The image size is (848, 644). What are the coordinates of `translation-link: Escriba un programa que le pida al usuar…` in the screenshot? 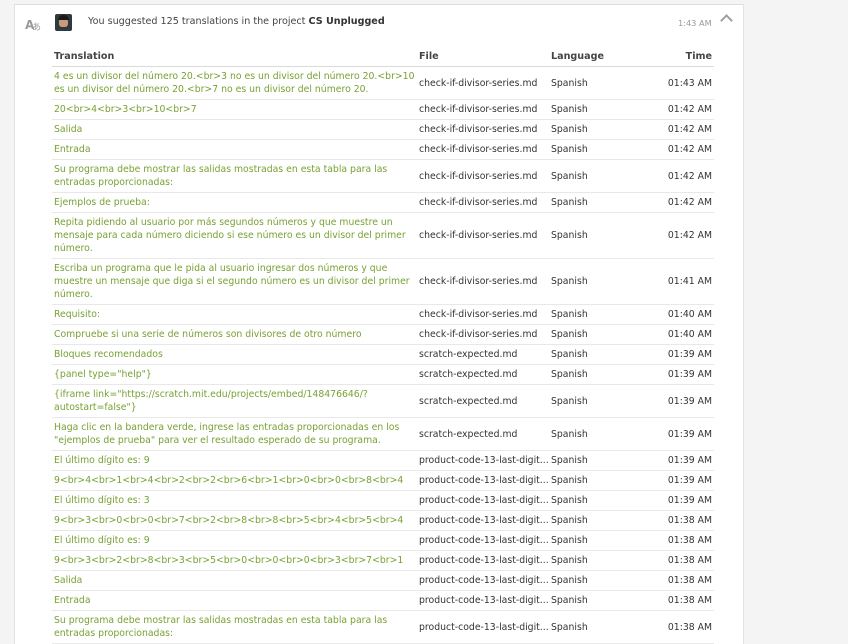 It's located at (234, 281).